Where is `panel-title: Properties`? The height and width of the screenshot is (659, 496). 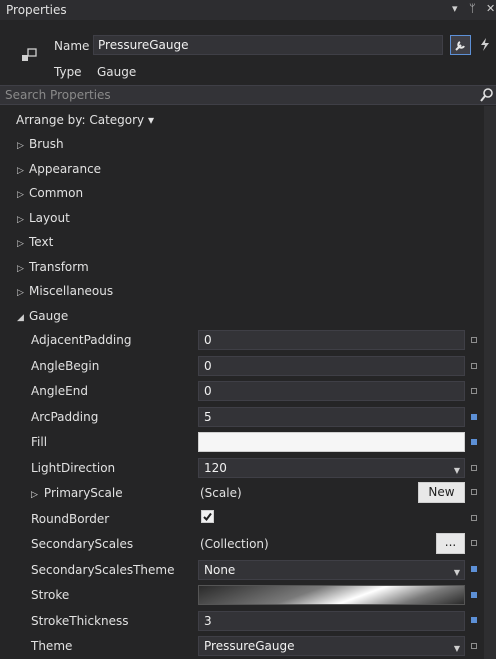 panel-title: Properties is located at coordinates (36, 10).